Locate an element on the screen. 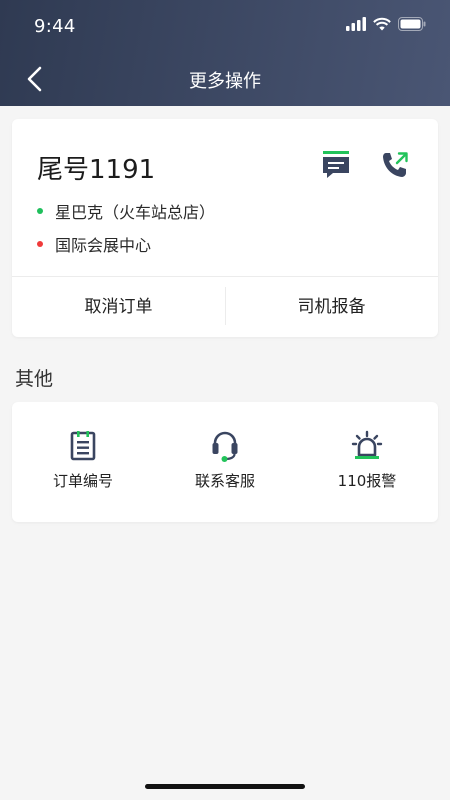  clipboard-icon is located at coordinates (83, 446).